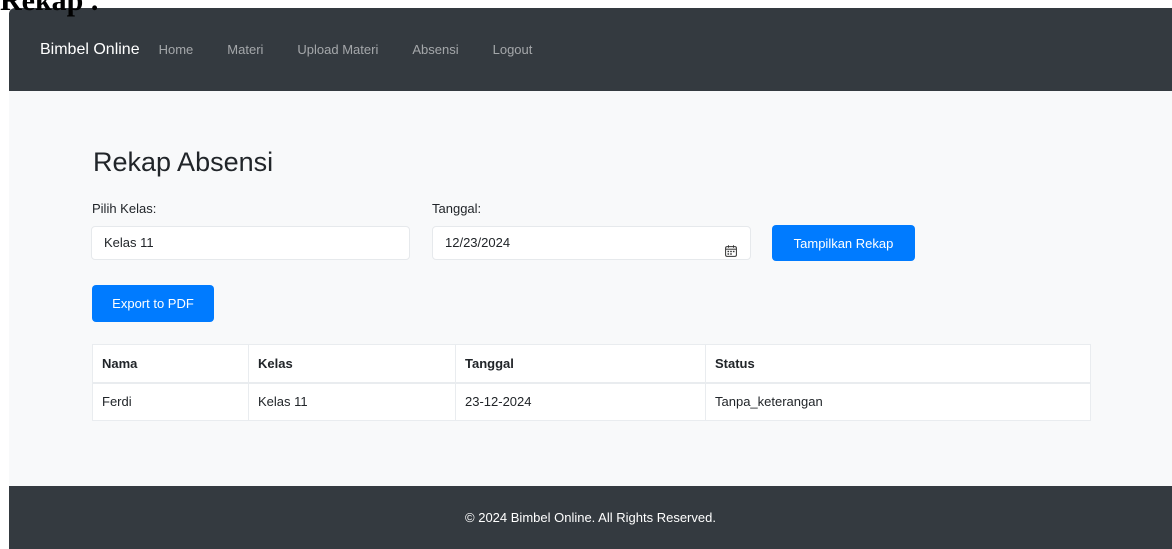 This screenshot has width=1172, height=549. What do you see at coordinates (49, 8) in the screenshot?
I see `overlay-caption: Rekap .` at bounding box center [49, 8].